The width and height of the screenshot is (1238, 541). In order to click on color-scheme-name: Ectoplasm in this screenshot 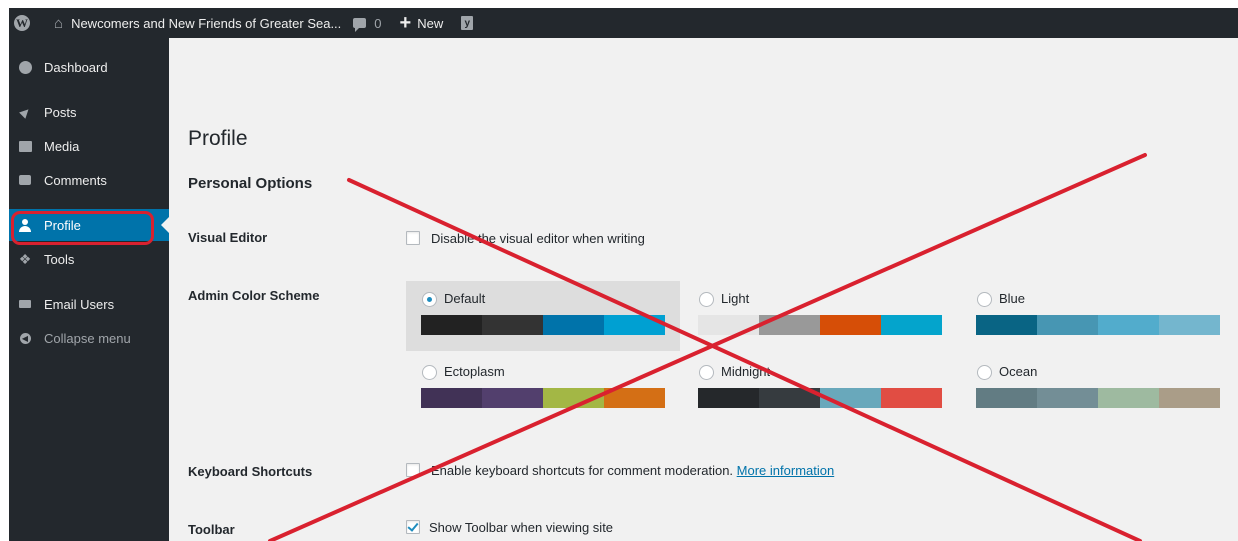, I will do `click(474, 371)`.